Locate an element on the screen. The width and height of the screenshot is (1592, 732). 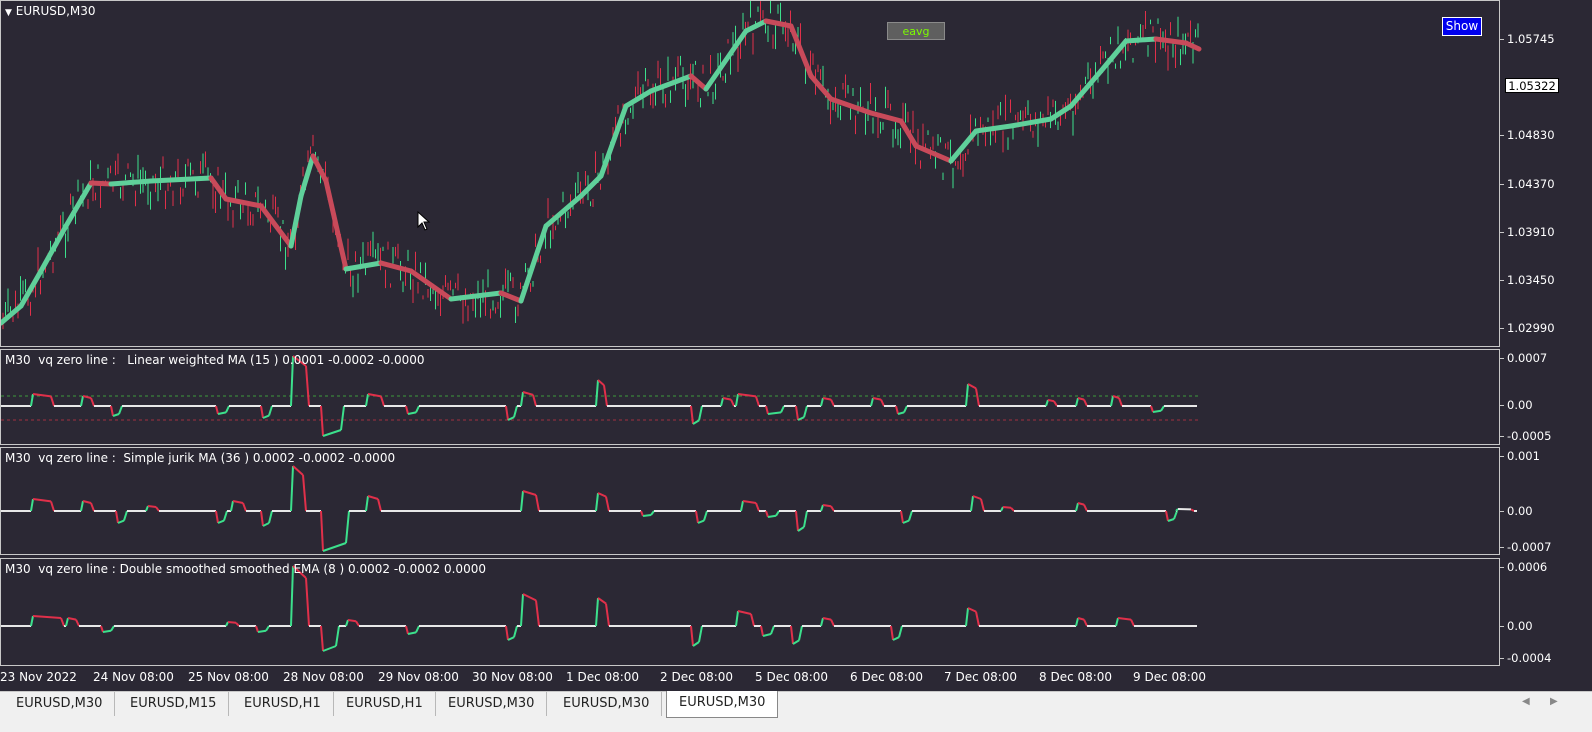
indicator-axis-dsema: 0.0006 0.00 -0.0004 is located at coordinates (1546, 612).